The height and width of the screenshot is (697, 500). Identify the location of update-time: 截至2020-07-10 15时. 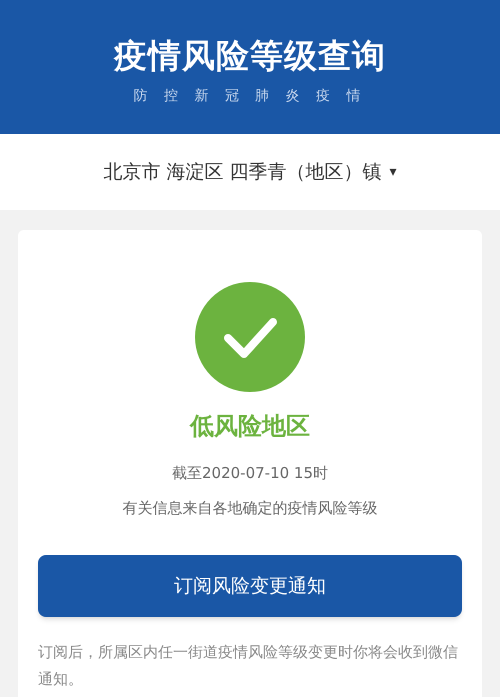
(250, 473).